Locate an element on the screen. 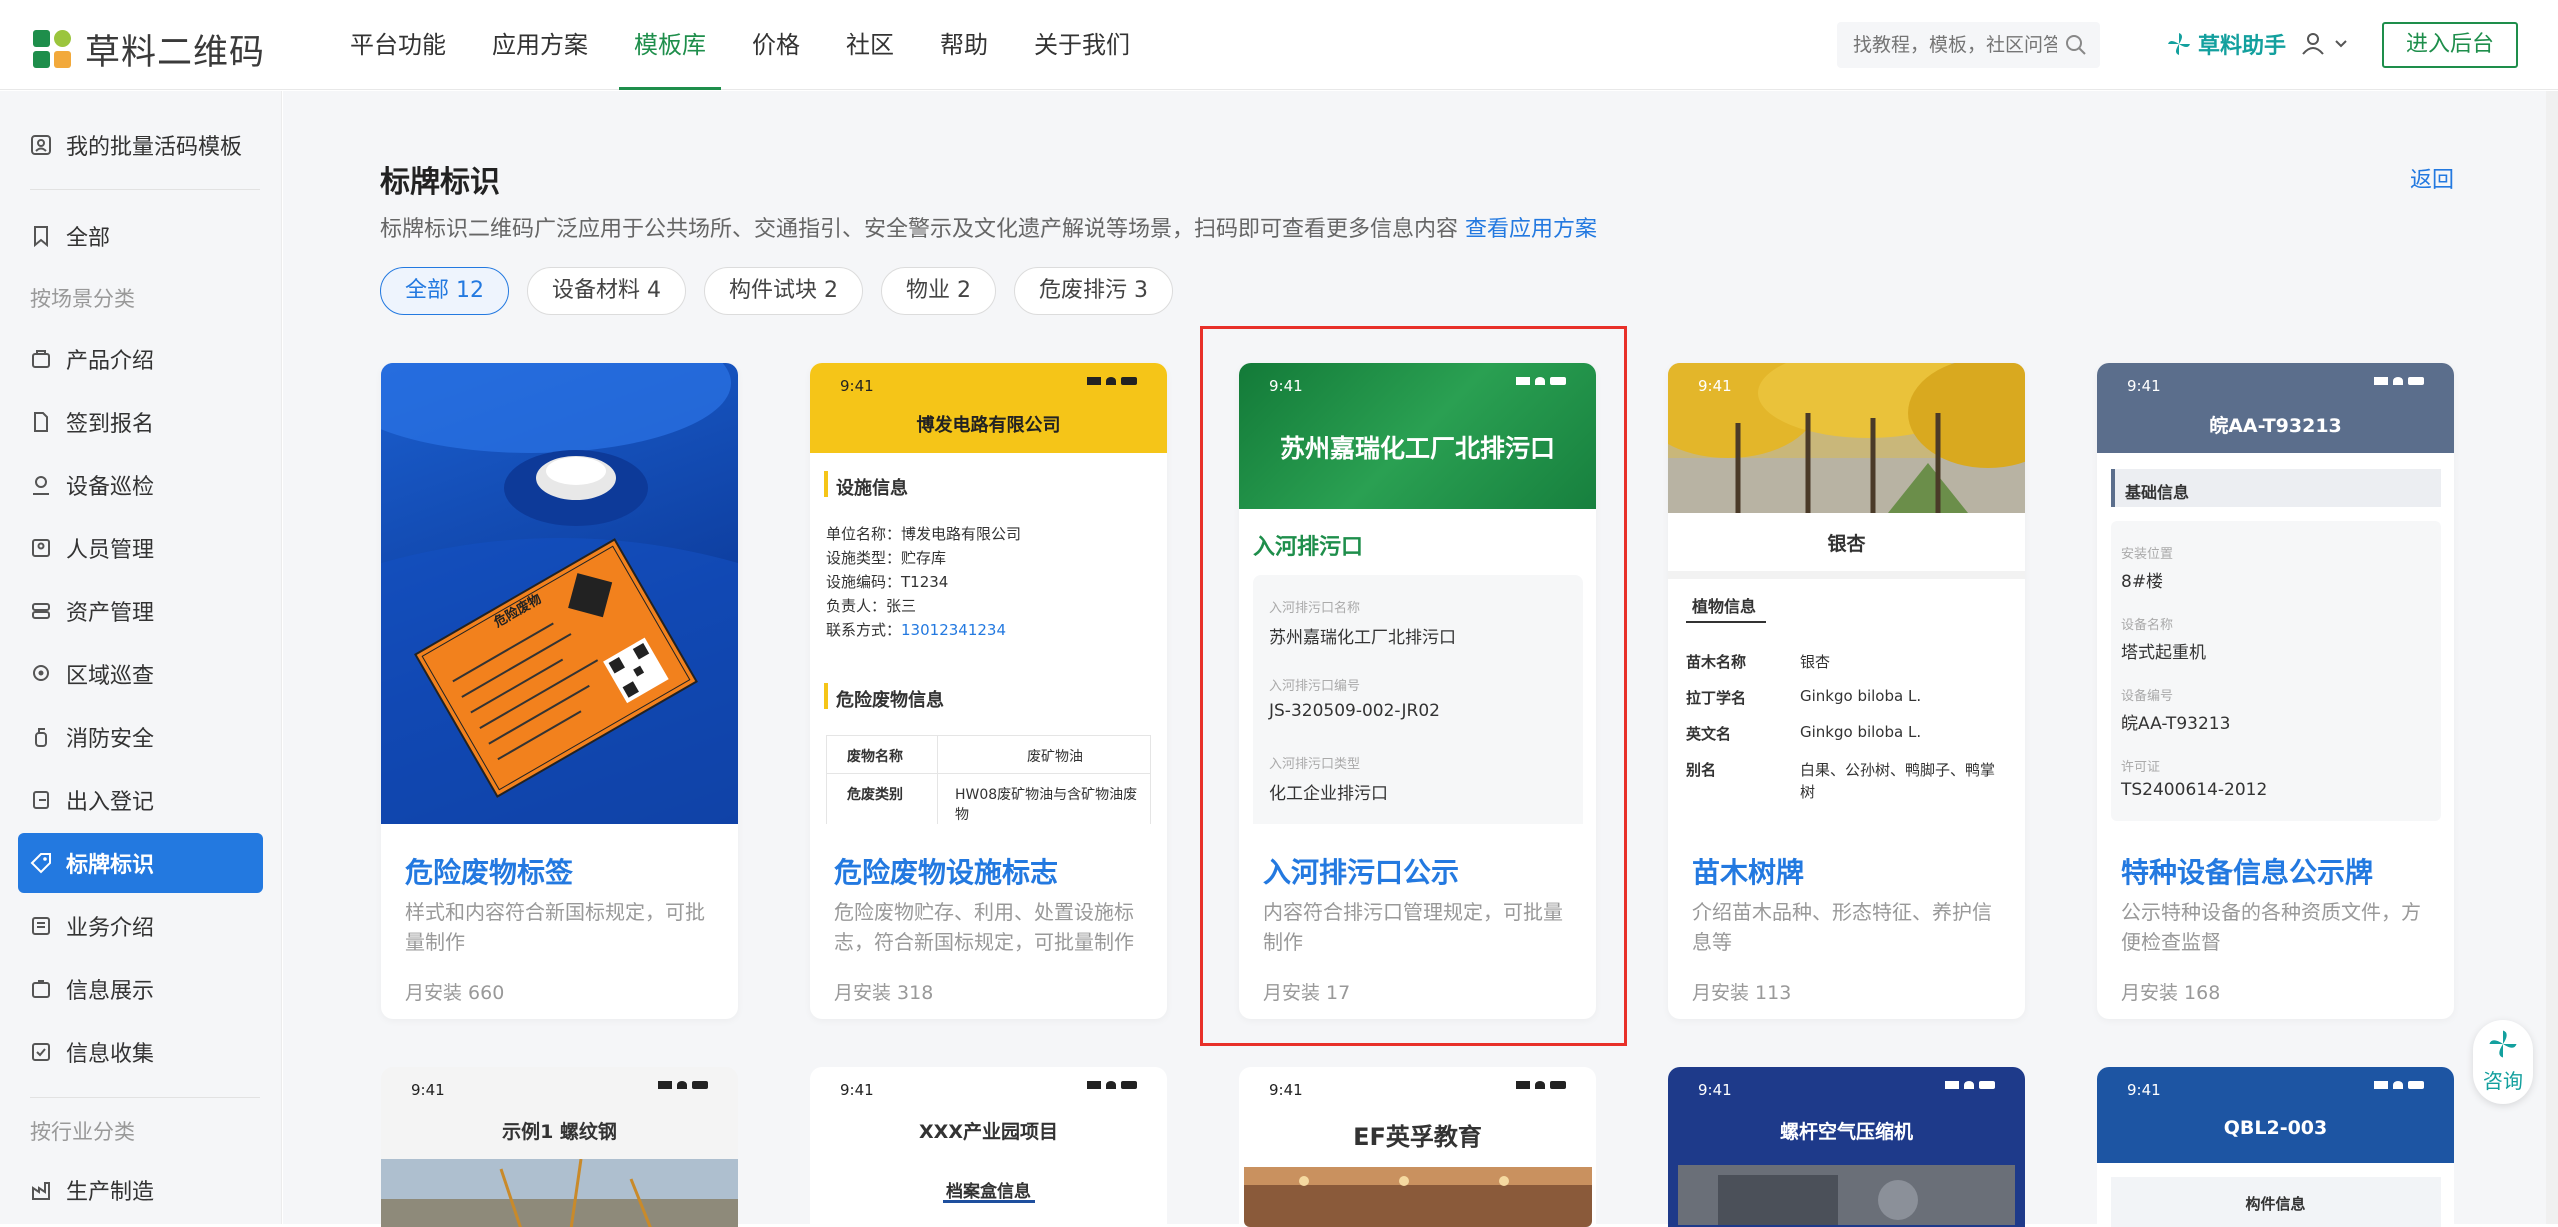 The width and height of the screenshot is (2558, 1227). view-solution-link: 查看应用方案 is located at coordinates (1531, 229).